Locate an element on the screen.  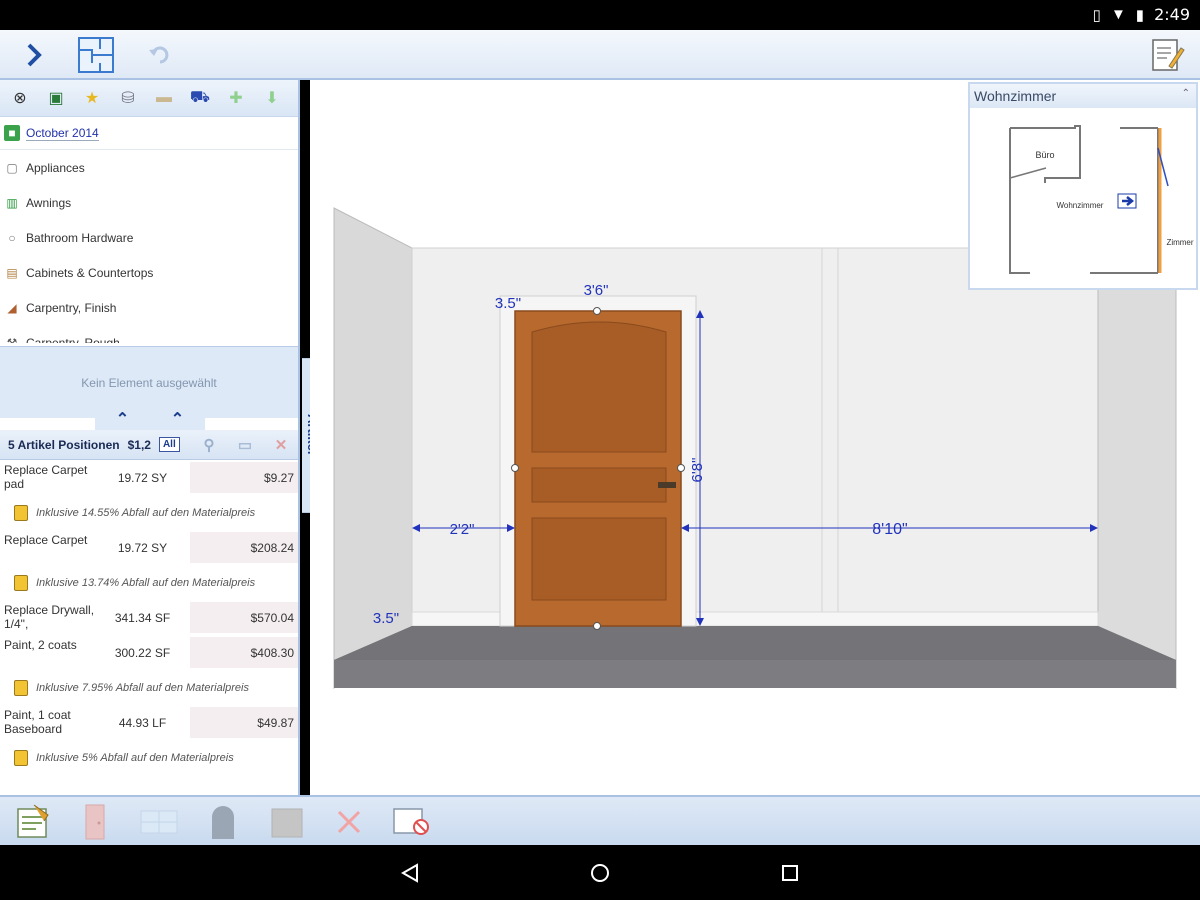
minimap-title: Wohnzimmer is located at coordinates (1015, 96).